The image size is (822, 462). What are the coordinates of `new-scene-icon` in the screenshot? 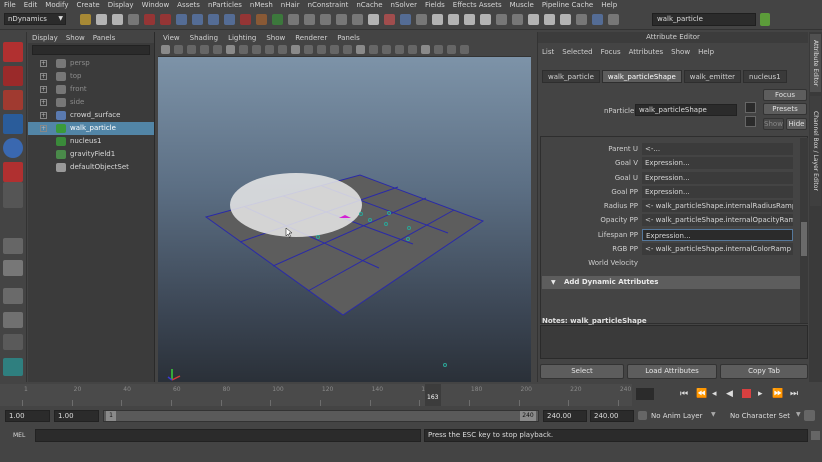 It's located at (85, 19).